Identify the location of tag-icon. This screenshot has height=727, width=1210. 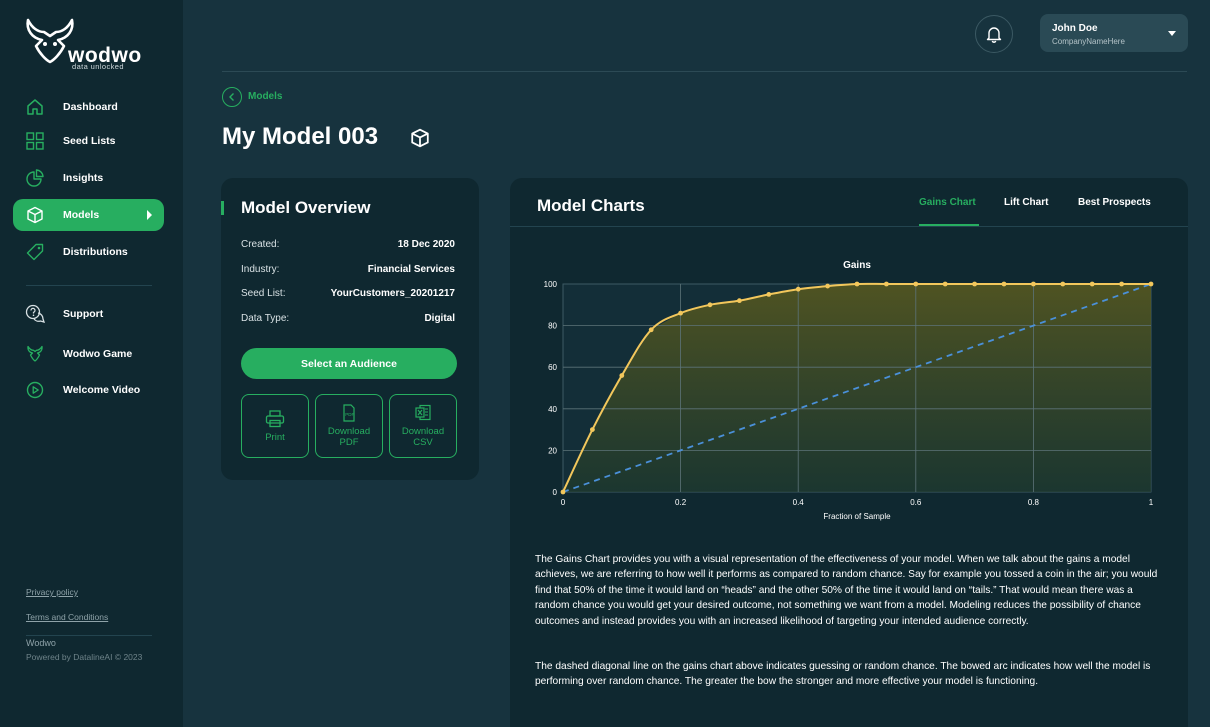
(35, 252).